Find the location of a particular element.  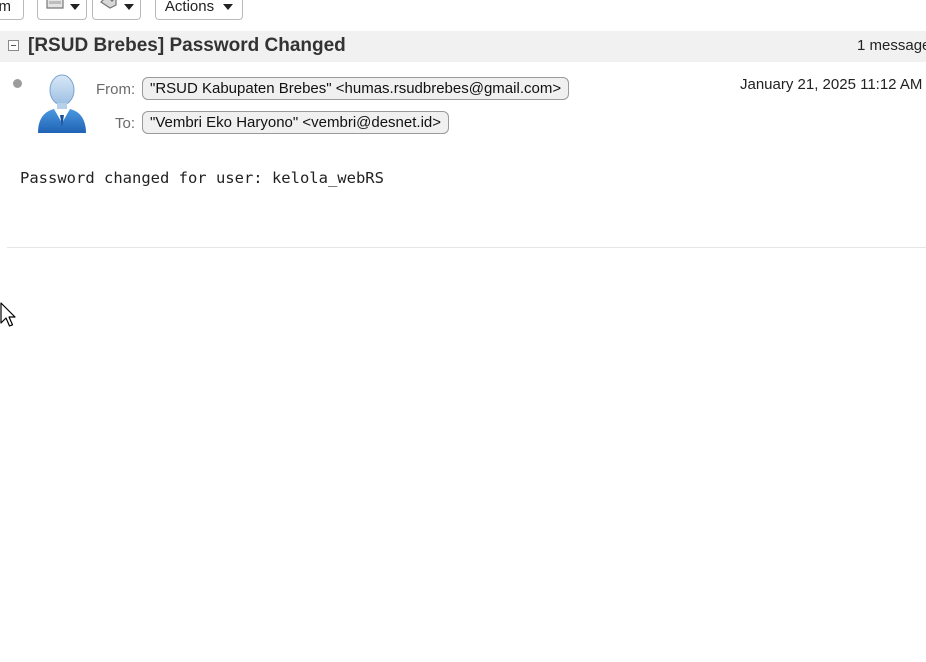

actions-menu-button: Actions is located at coordinates (199, 10).